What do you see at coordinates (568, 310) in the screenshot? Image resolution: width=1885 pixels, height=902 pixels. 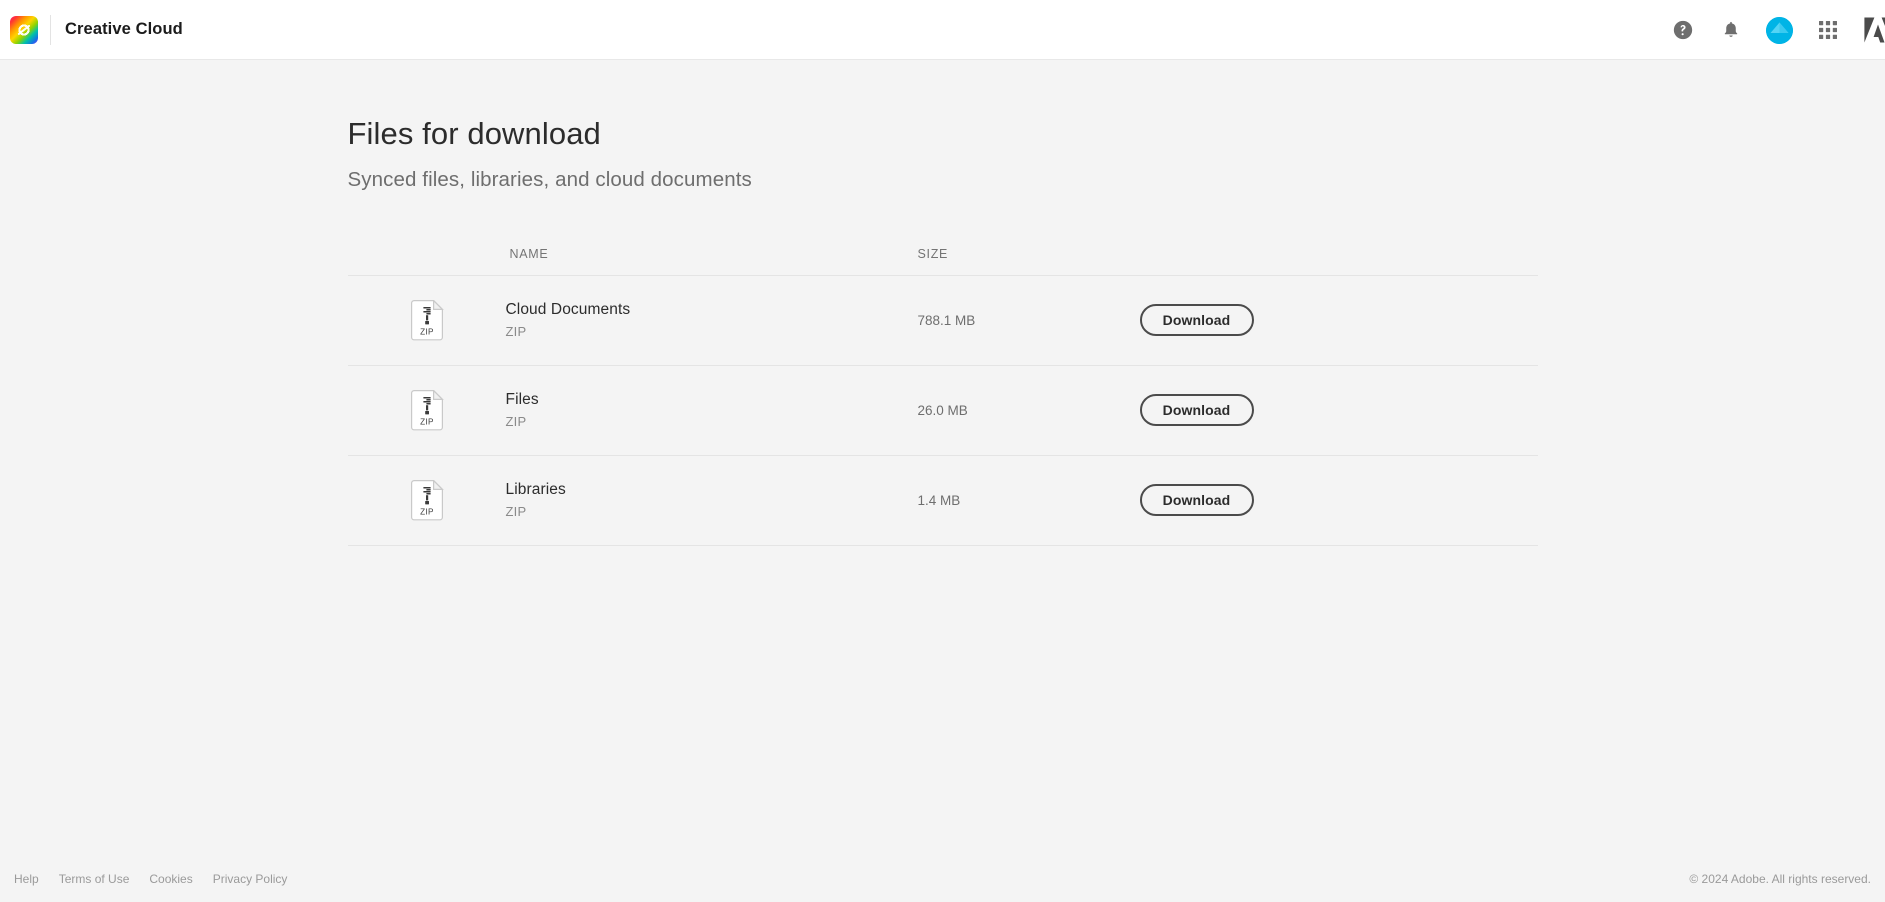 I see `file-name: Cloud Documents` at bounding box center [568, 310].